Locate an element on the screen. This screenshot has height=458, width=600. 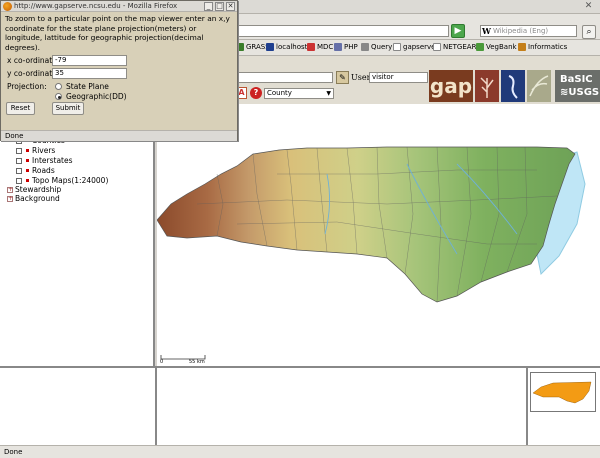
php-icon is located at coordinates (338, 47).